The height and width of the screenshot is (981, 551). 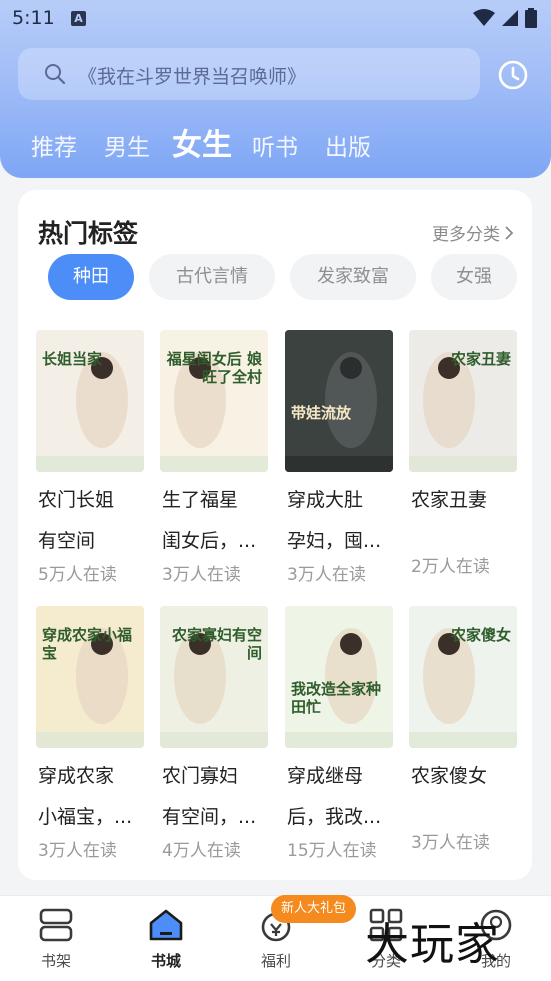 I want to click on search-bar: 《我在斗罗世界当召唤师》, so click(x=249, y=74).